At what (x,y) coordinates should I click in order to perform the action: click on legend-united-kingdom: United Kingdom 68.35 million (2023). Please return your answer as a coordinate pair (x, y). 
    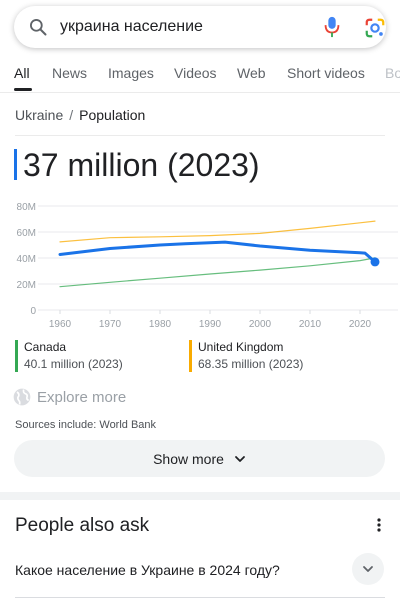
    Looking at the image, I should click on (284, 356).